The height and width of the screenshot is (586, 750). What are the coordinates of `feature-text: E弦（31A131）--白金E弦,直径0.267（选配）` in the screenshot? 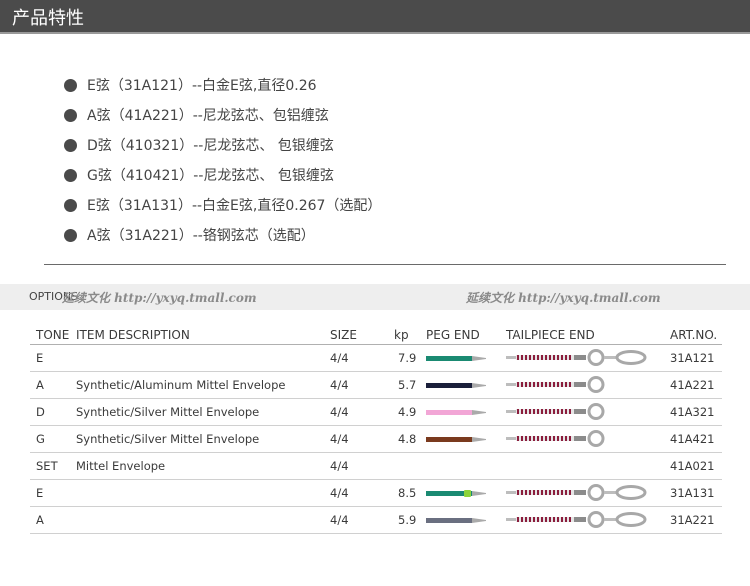 It's located at (234, 206).